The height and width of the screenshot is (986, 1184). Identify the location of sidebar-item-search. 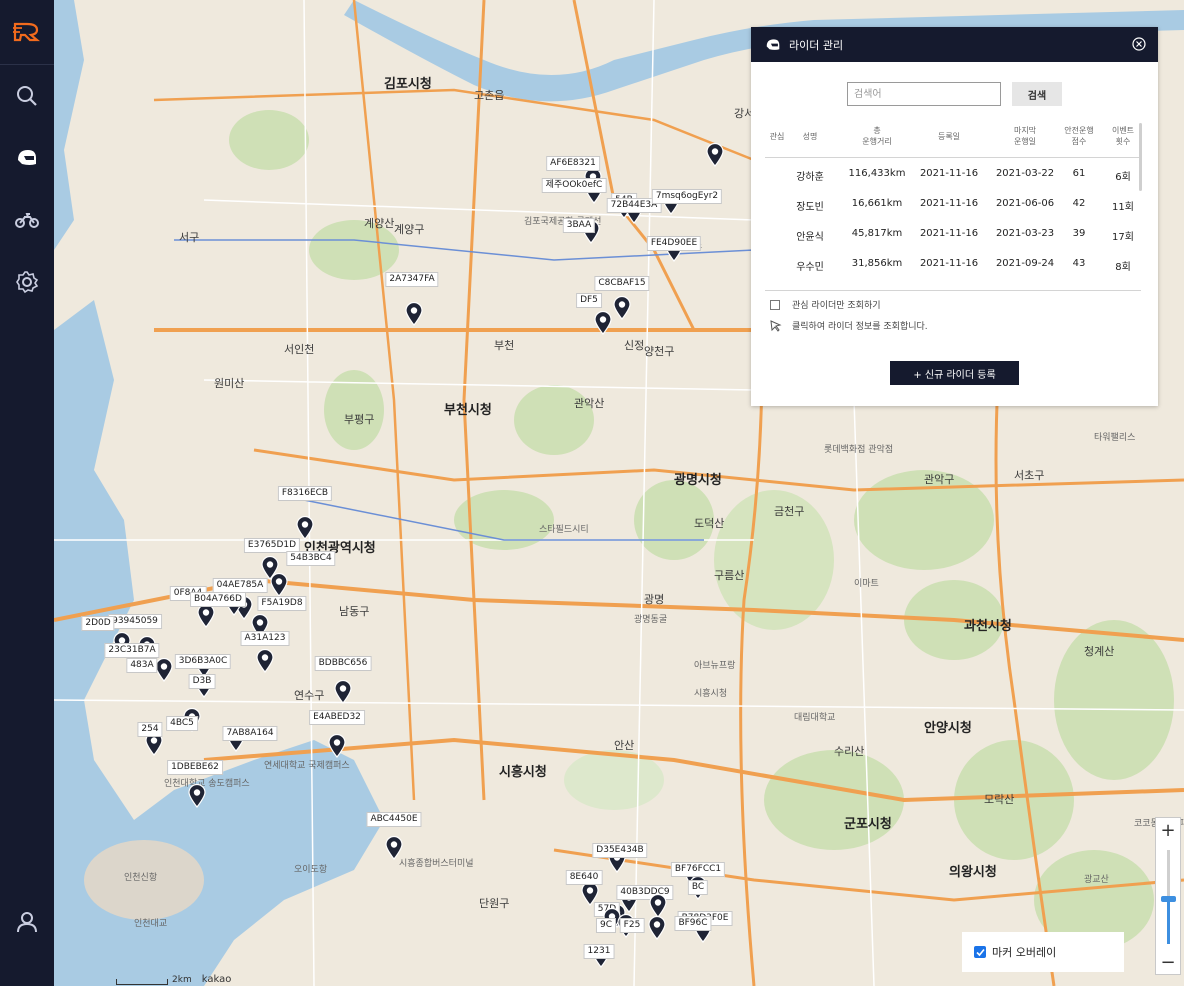
(27, 96).